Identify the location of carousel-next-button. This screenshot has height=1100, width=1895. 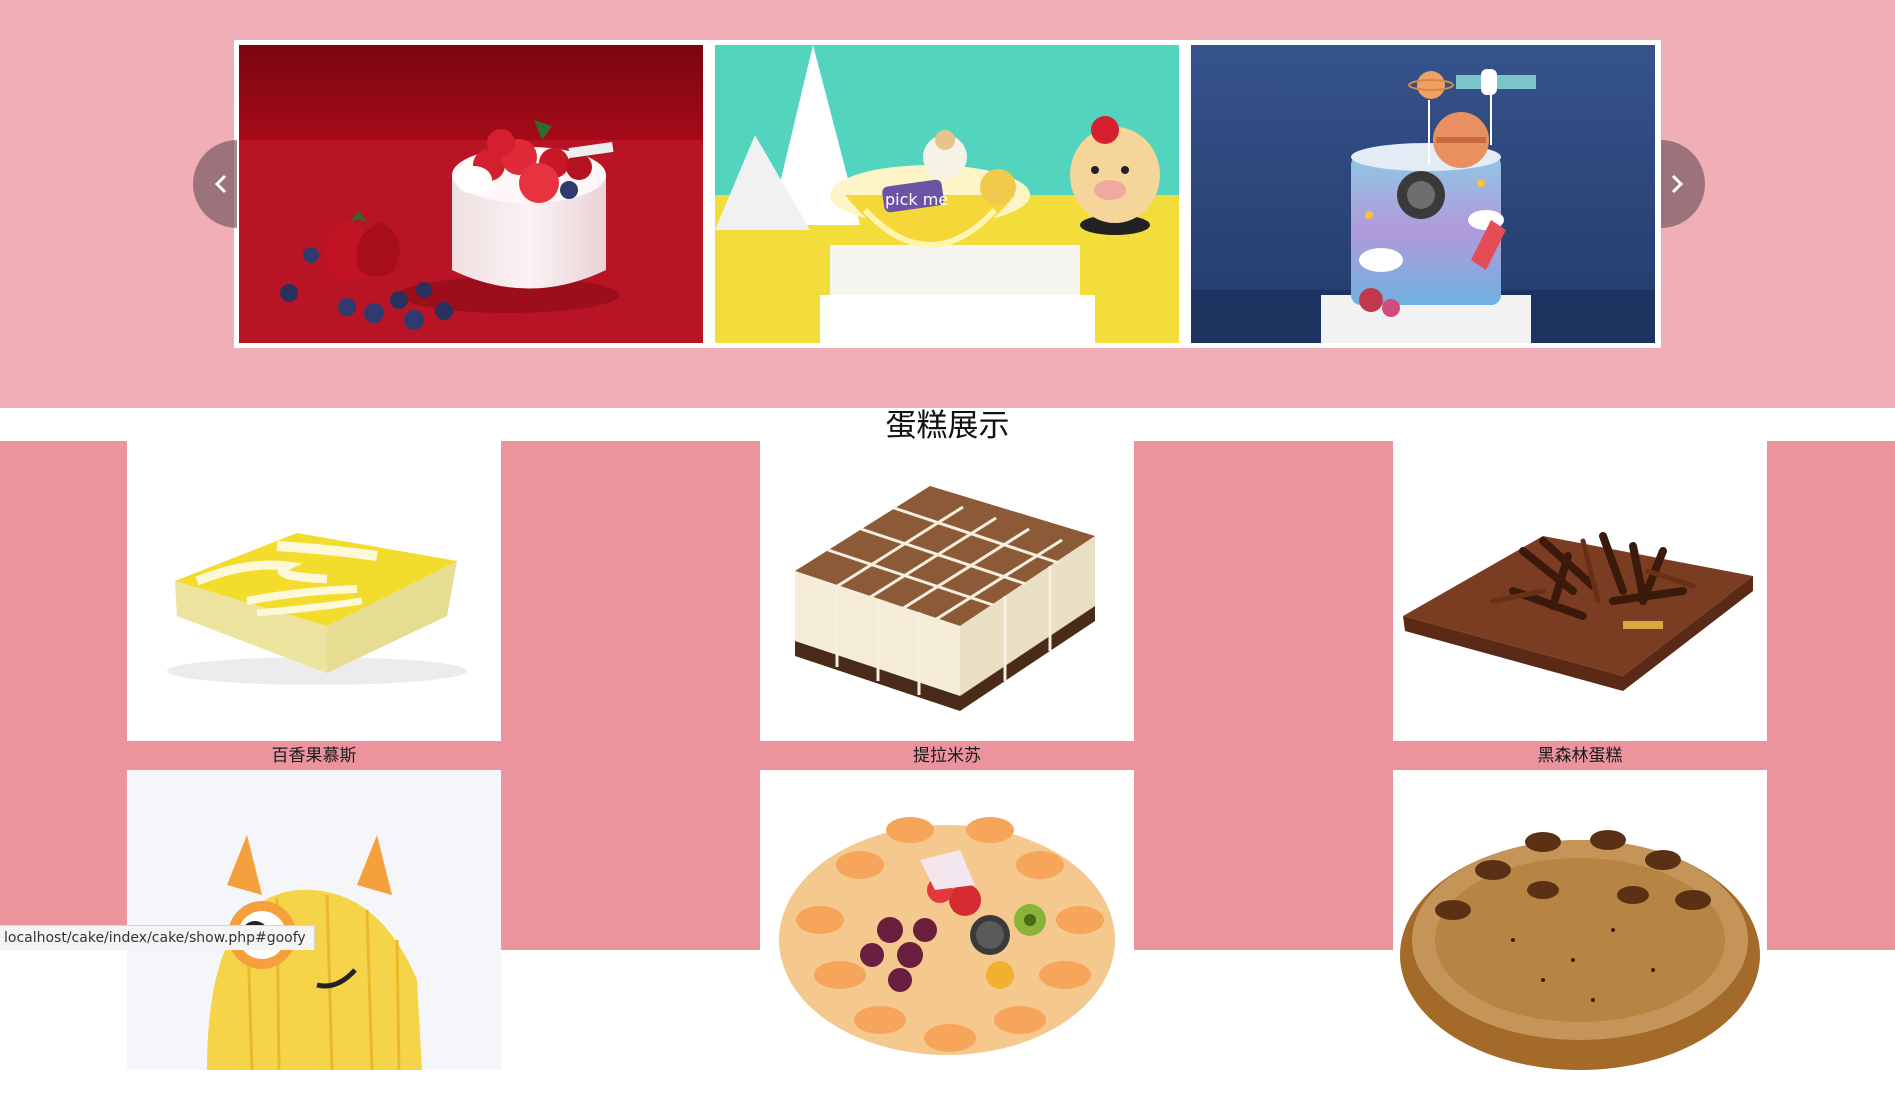
(1683, 184).